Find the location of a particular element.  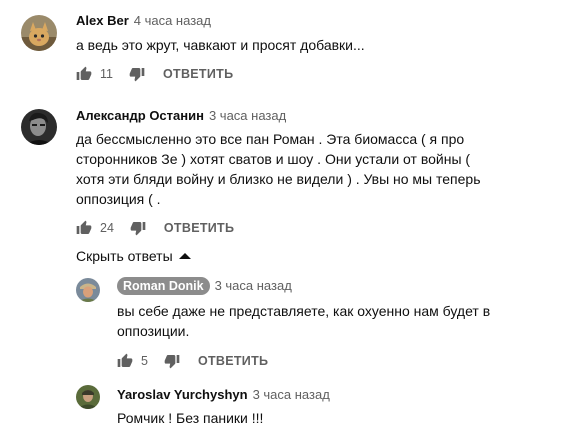

comment-actions: 5 ОТВЕТИТЬ is located at coordinates (192, 361).